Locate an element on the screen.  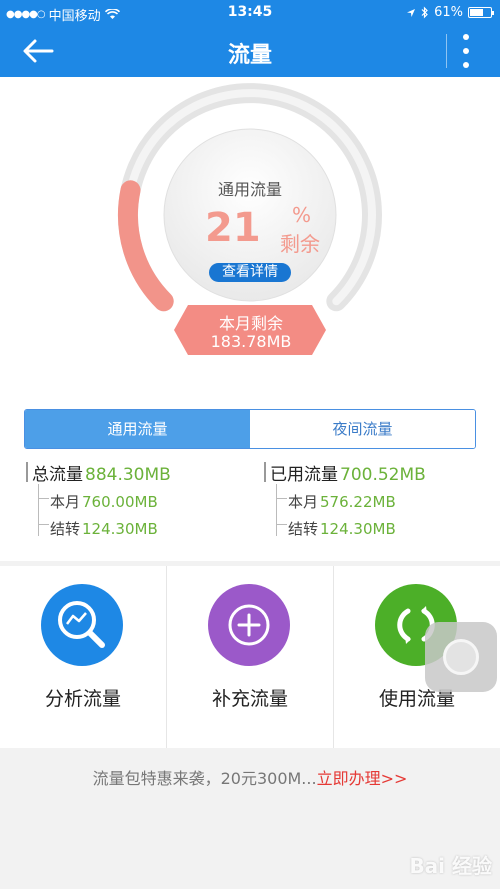
top-bar: ●●●●○ 中国移动 13:45 61% 流量 is located at coordinates (250, 38).